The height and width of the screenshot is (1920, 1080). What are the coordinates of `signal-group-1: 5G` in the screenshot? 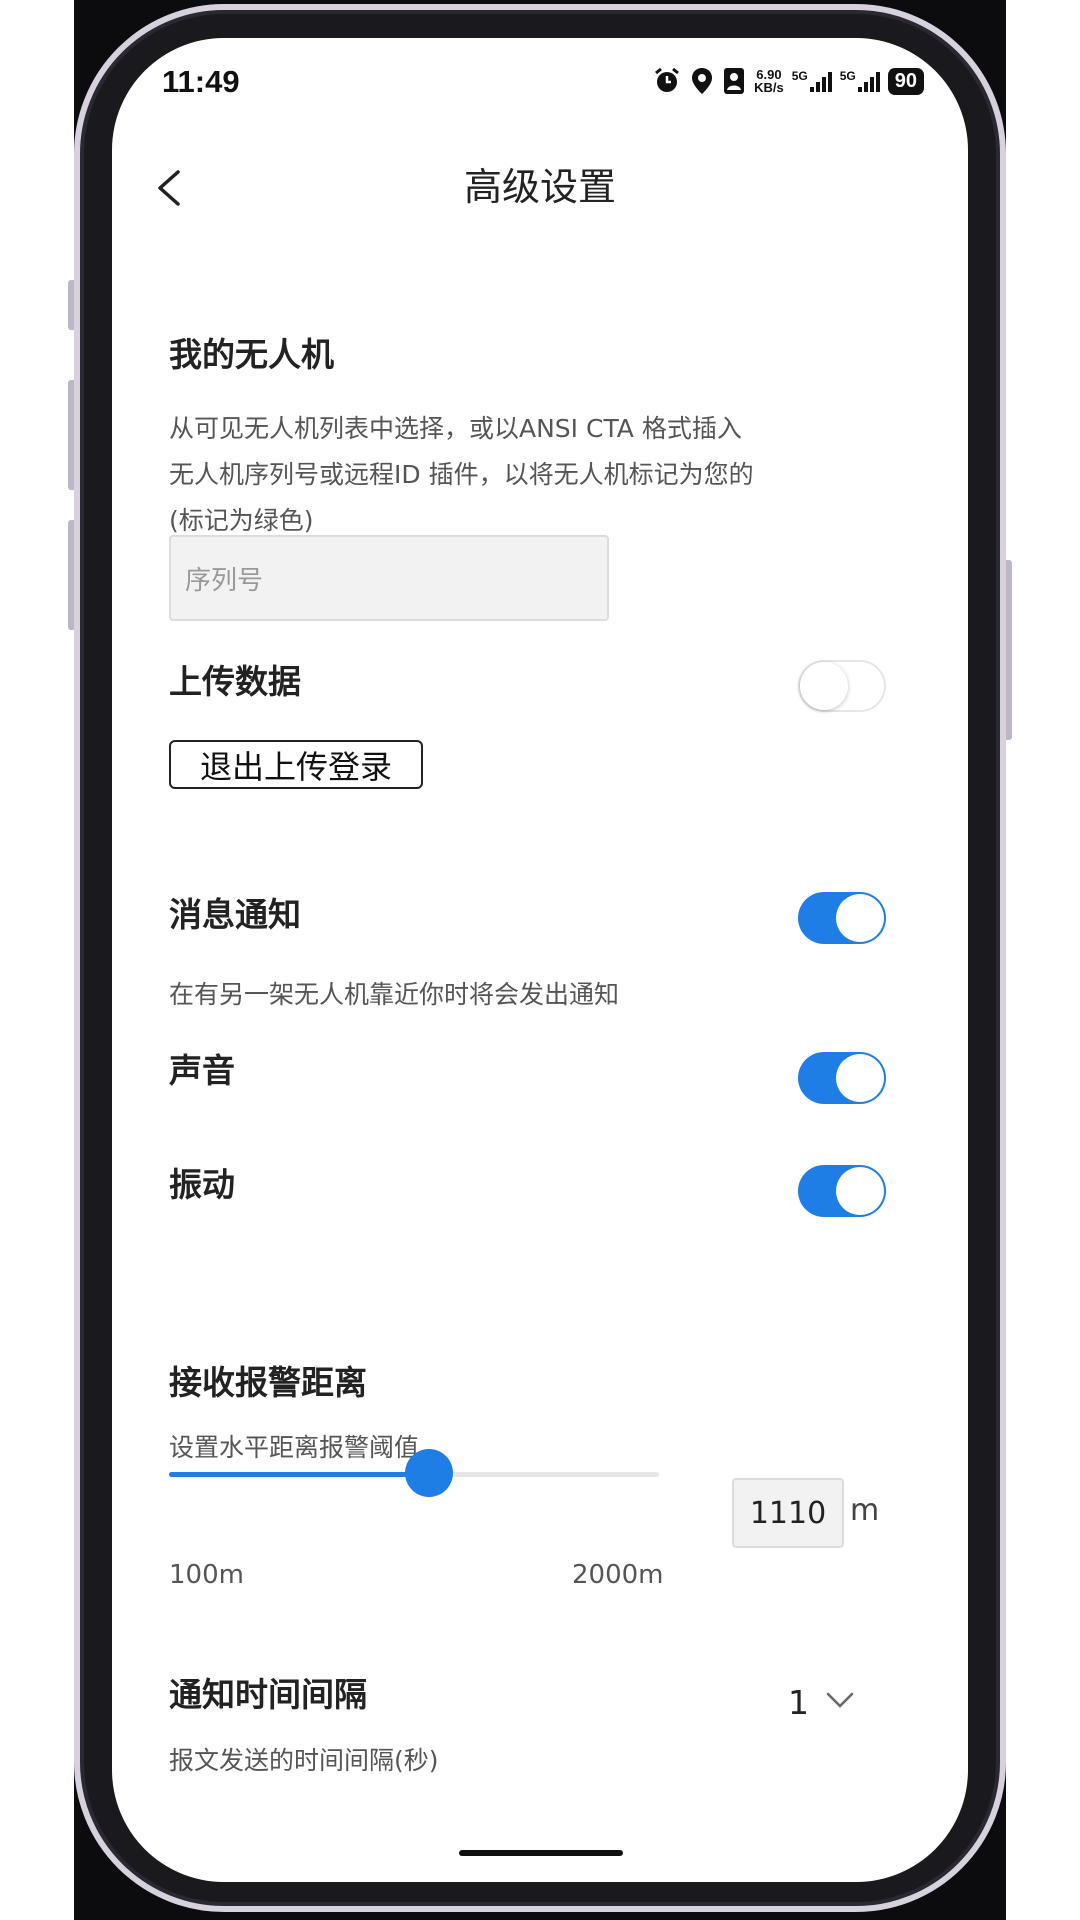 It's located at (812, 81).